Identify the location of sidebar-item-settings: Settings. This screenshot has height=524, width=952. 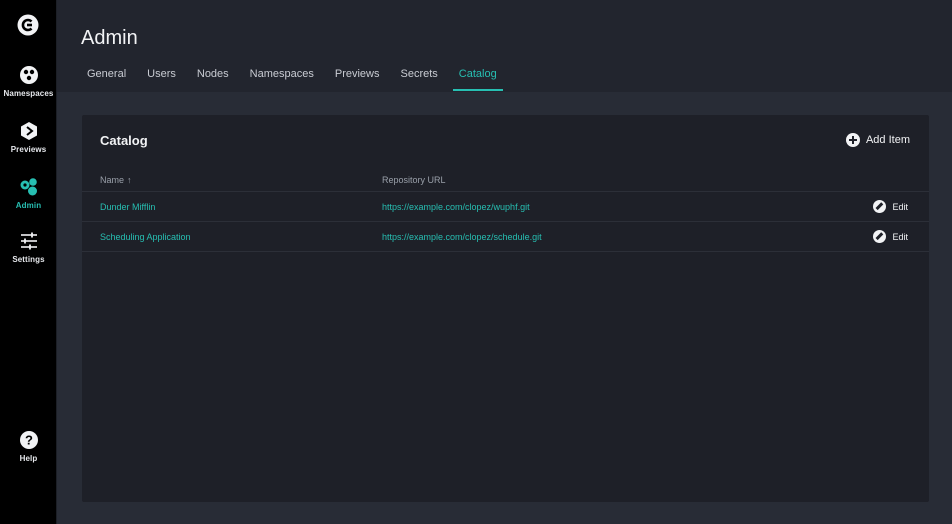
(28, 247).